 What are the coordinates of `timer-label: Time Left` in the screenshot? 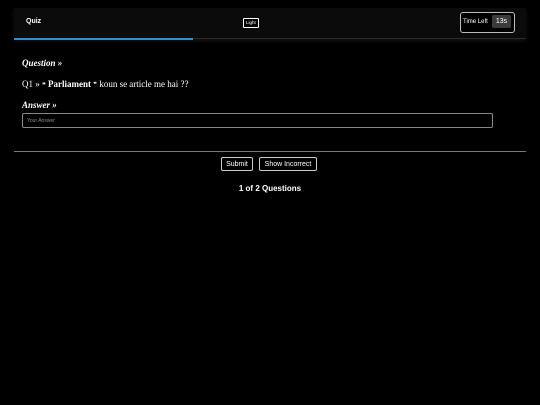 It's located at (475, 22).